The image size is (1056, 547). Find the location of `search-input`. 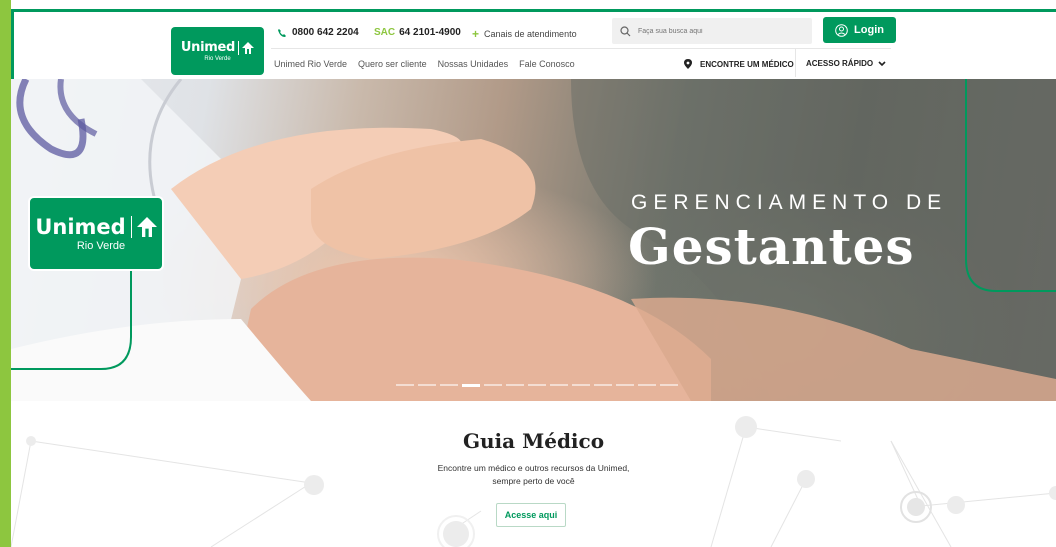

search-input is located at coordinates (720, 31).